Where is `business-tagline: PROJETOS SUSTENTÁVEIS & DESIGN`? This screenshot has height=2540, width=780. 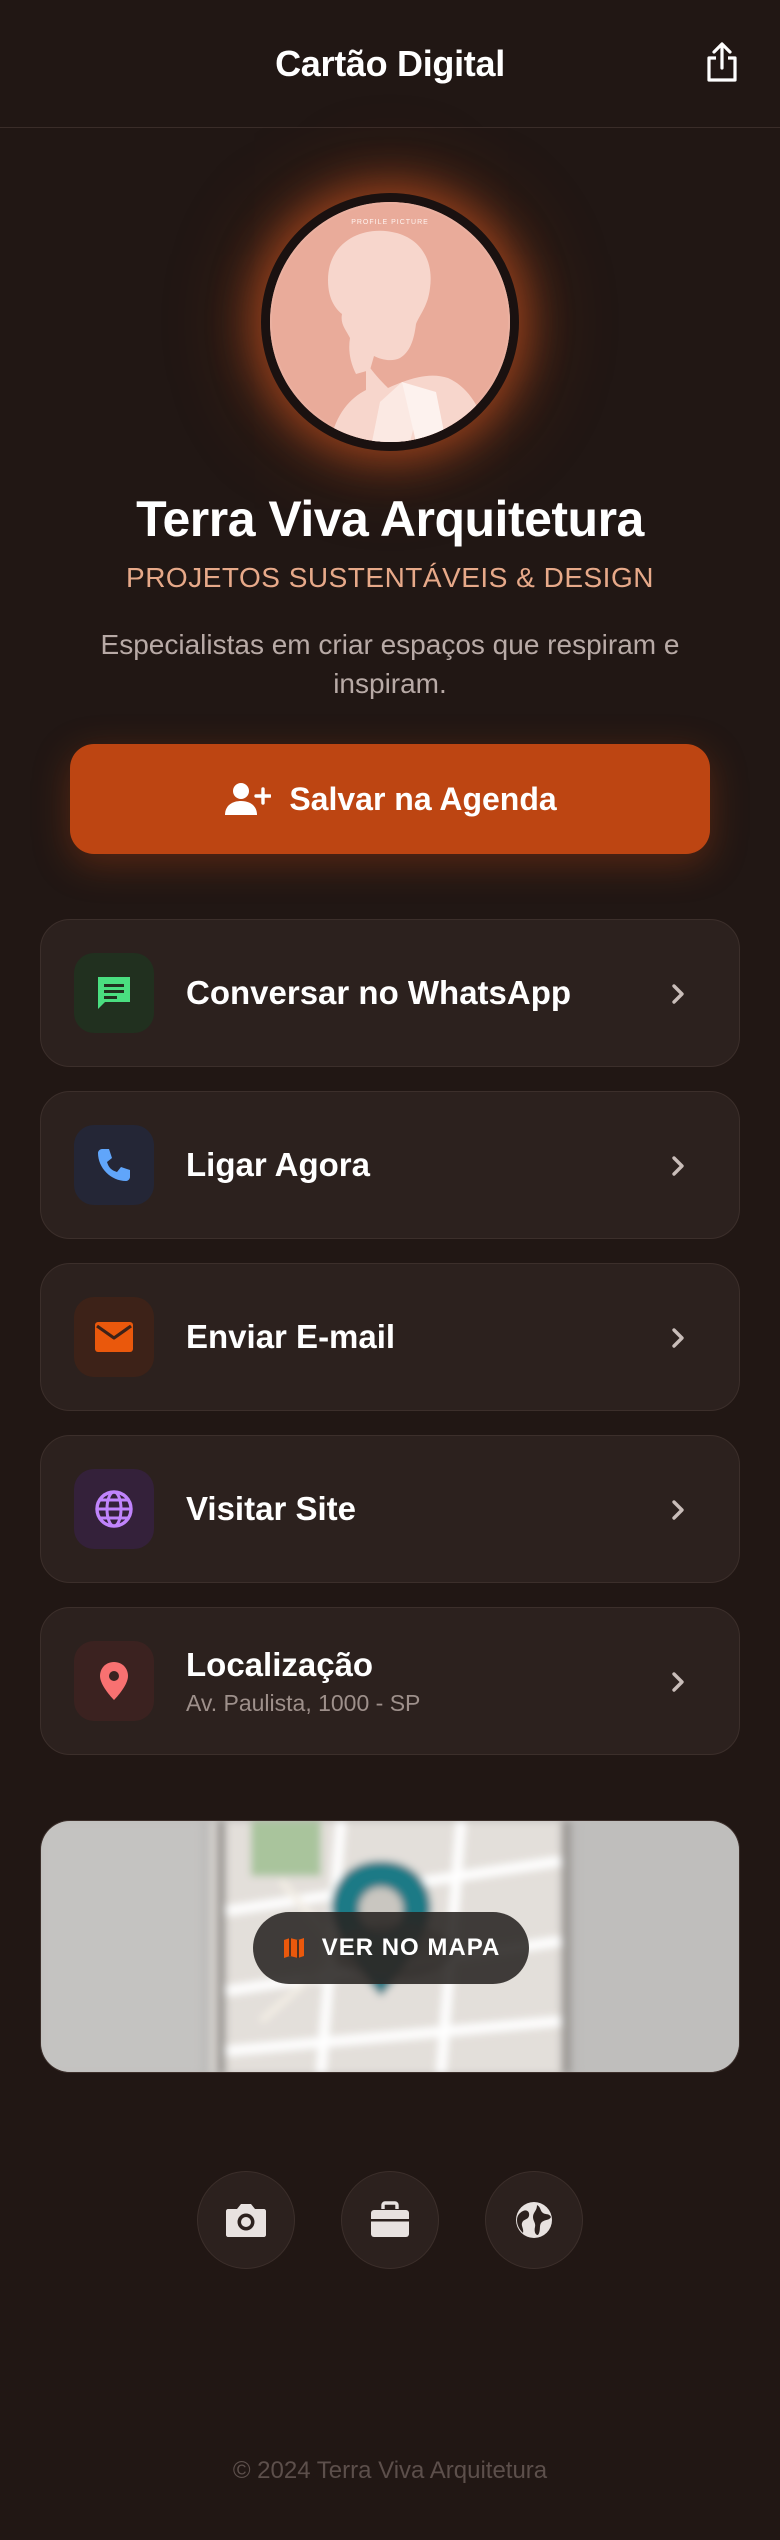
business-tagline: PROJETOS SUSTENTÁVEIS & DESIGN is located at coordinates (390, 577).